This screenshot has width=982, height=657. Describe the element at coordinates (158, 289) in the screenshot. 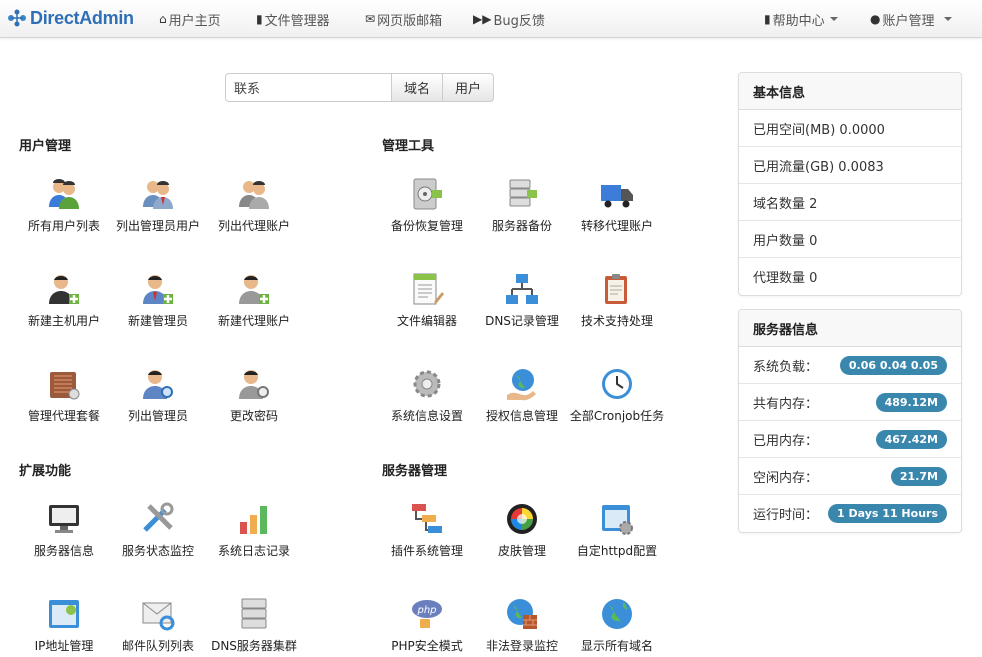

I see `add-admin-icon` at that location.